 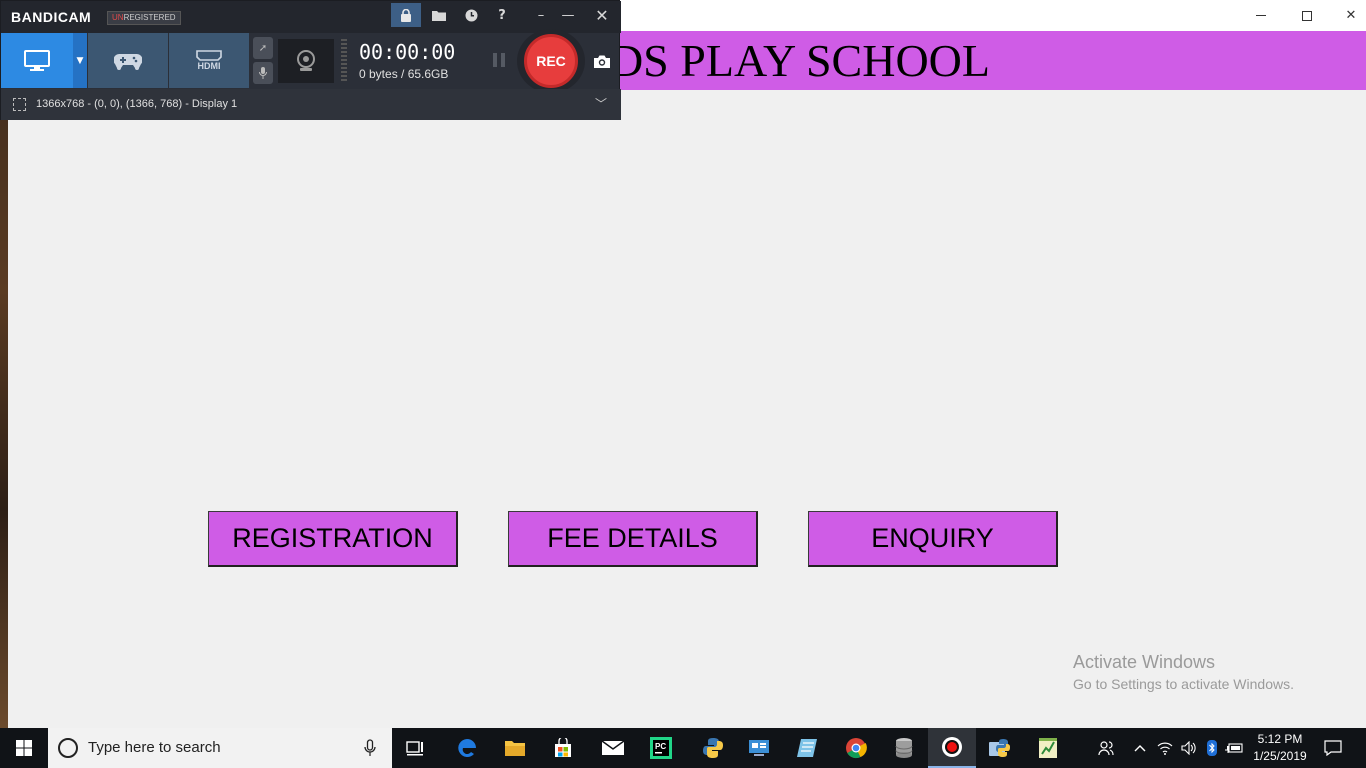 I want to click on chevron-down-icon: ﹀, so click(x=601, y=104).